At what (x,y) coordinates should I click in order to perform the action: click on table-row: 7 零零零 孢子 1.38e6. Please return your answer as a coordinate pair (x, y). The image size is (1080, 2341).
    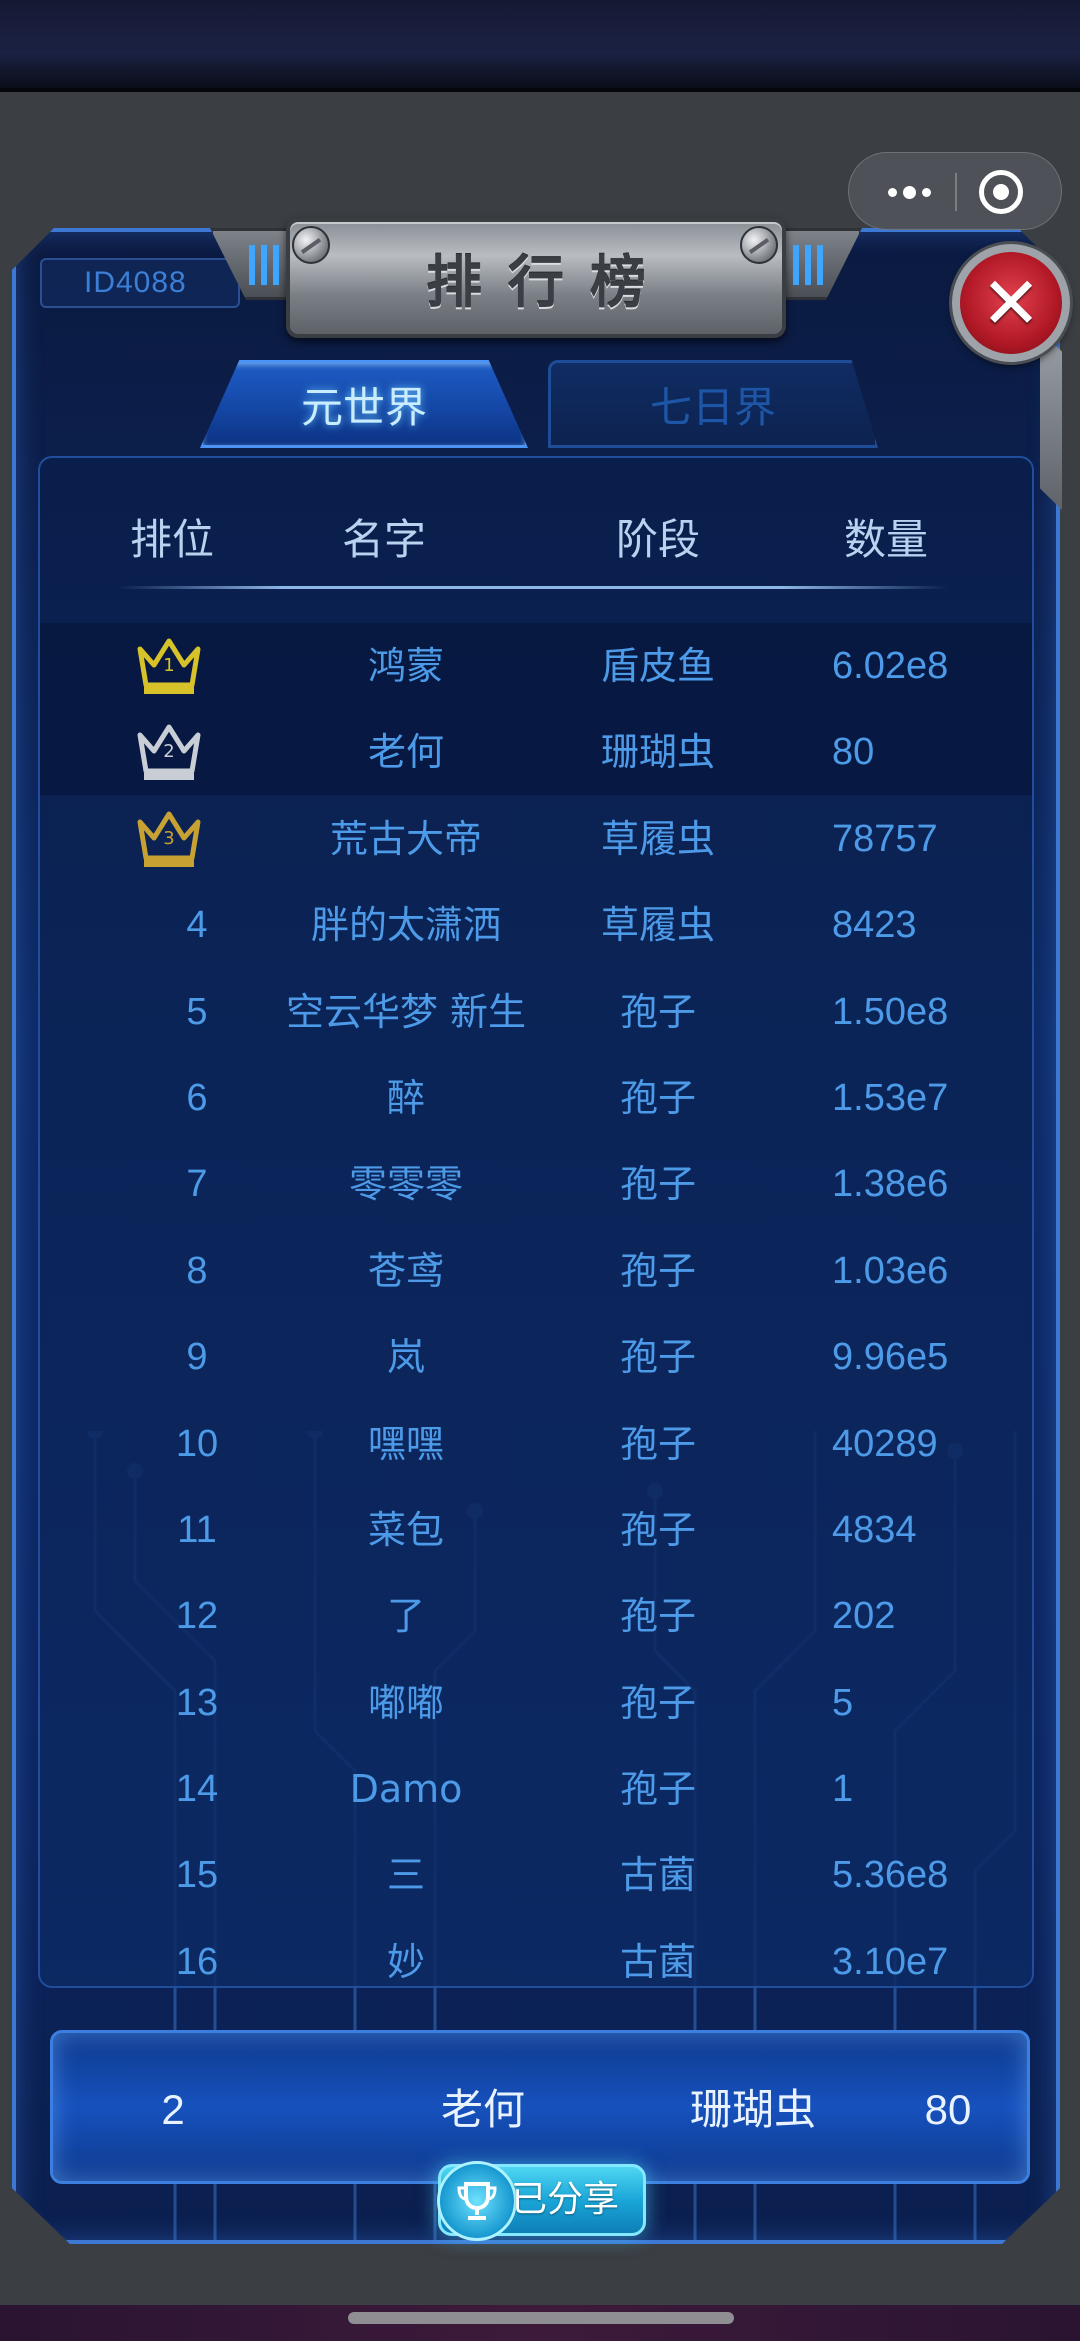
    Looking at the image, I should click on (536, 1184).